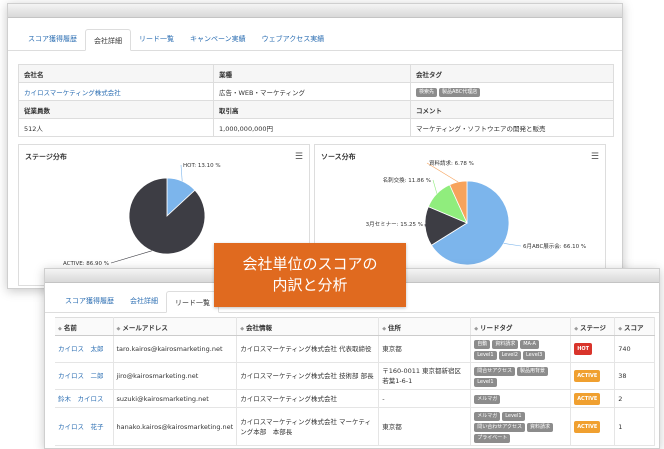 This screenshot has width=664, height=449. What do you see at coordinates (84, 326) in the screenshot?
I see `column-header-name: ◆ 名前` at bounding box center [84, 326].